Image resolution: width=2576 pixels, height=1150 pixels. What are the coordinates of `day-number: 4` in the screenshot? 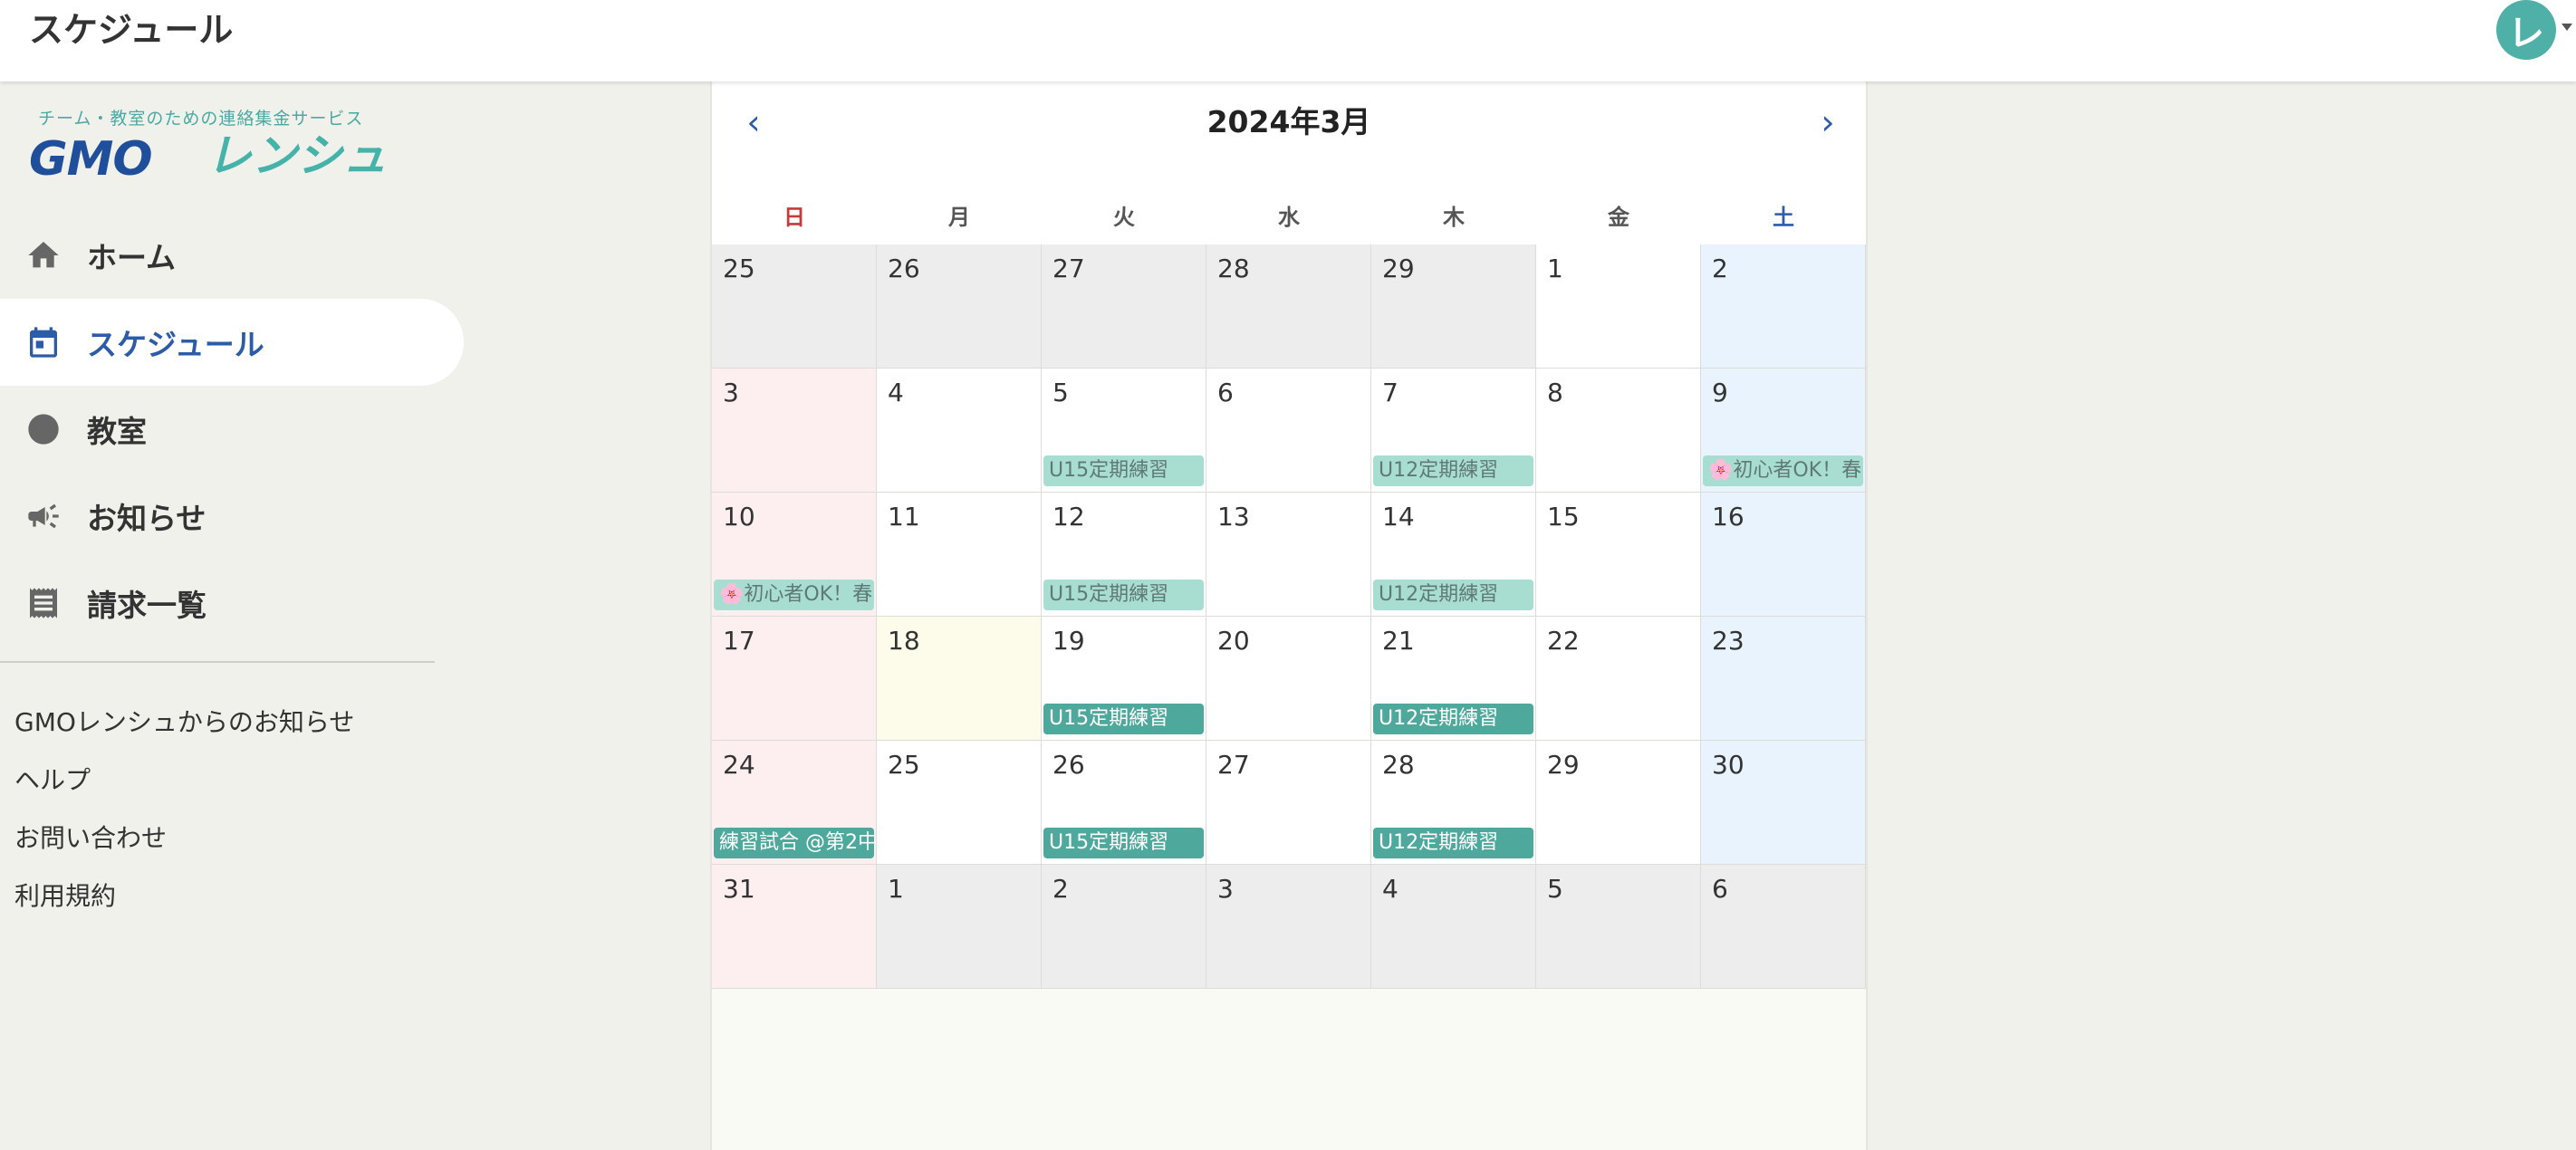 It's located at (896, 392).